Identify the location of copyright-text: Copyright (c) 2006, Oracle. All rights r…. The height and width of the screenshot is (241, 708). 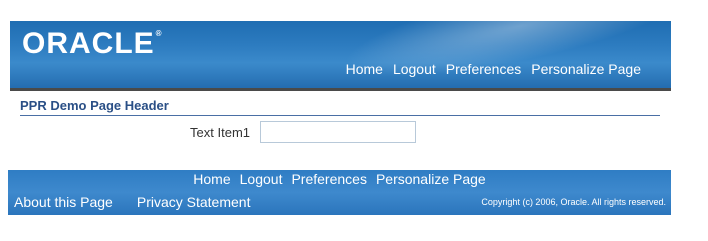
(573, 202).